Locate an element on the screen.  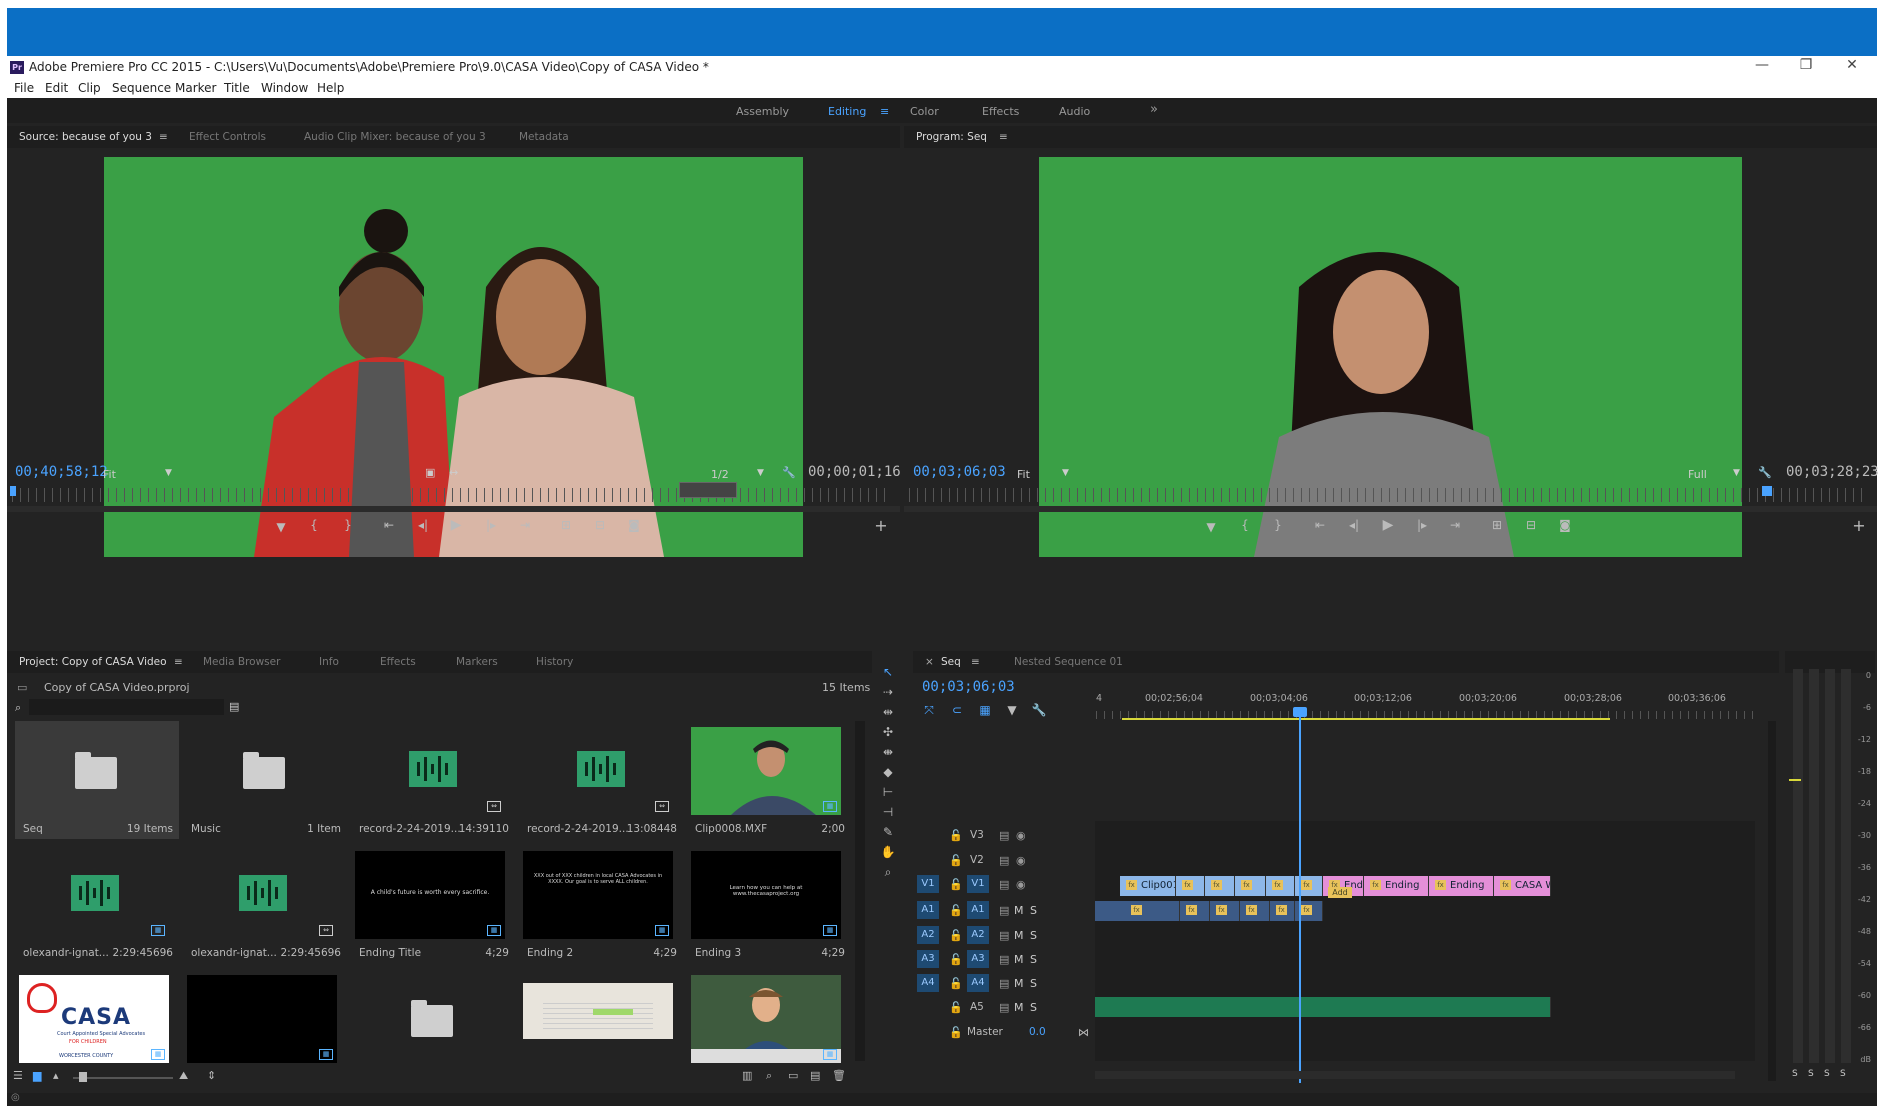
tab-metadata: Metadata is located at coordinates (544, 137).